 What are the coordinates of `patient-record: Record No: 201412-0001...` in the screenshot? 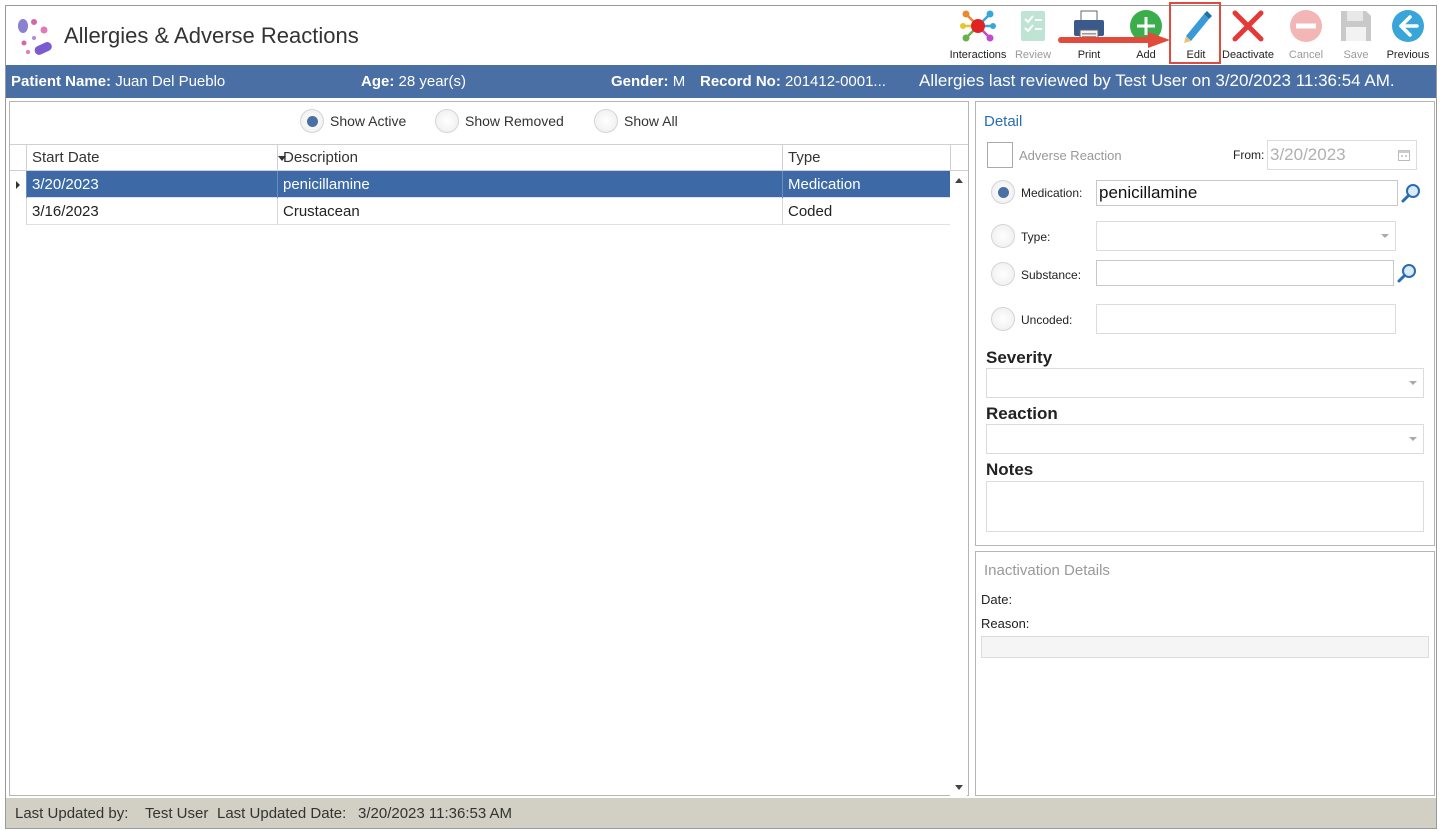 It's located at (793, 81).